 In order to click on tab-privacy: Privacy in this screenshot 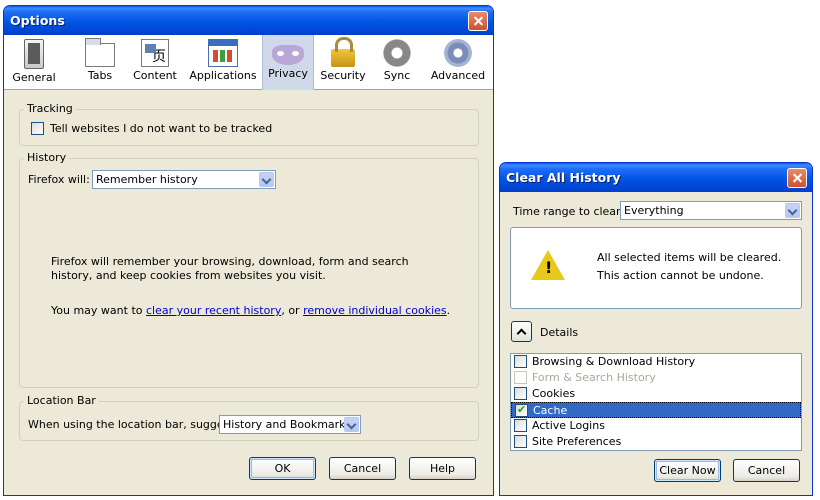, I will do `click(288, 62)`.